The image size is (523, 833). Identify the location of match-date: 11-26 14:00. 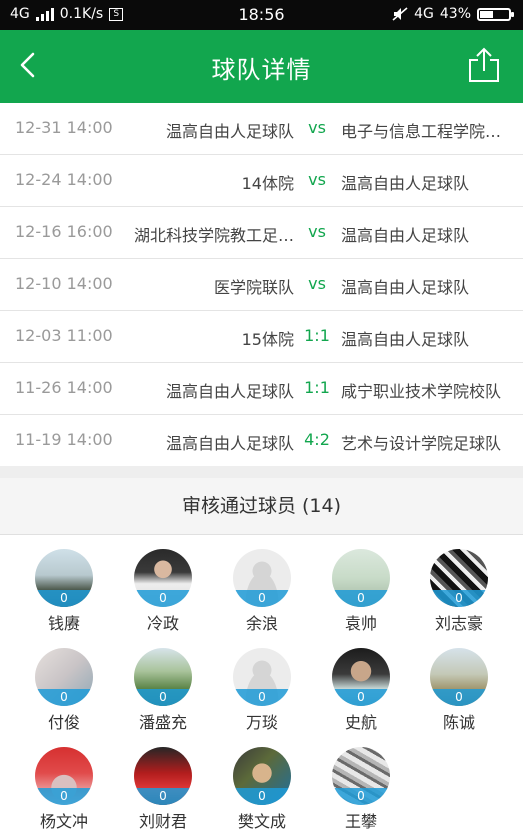
(64, 387).